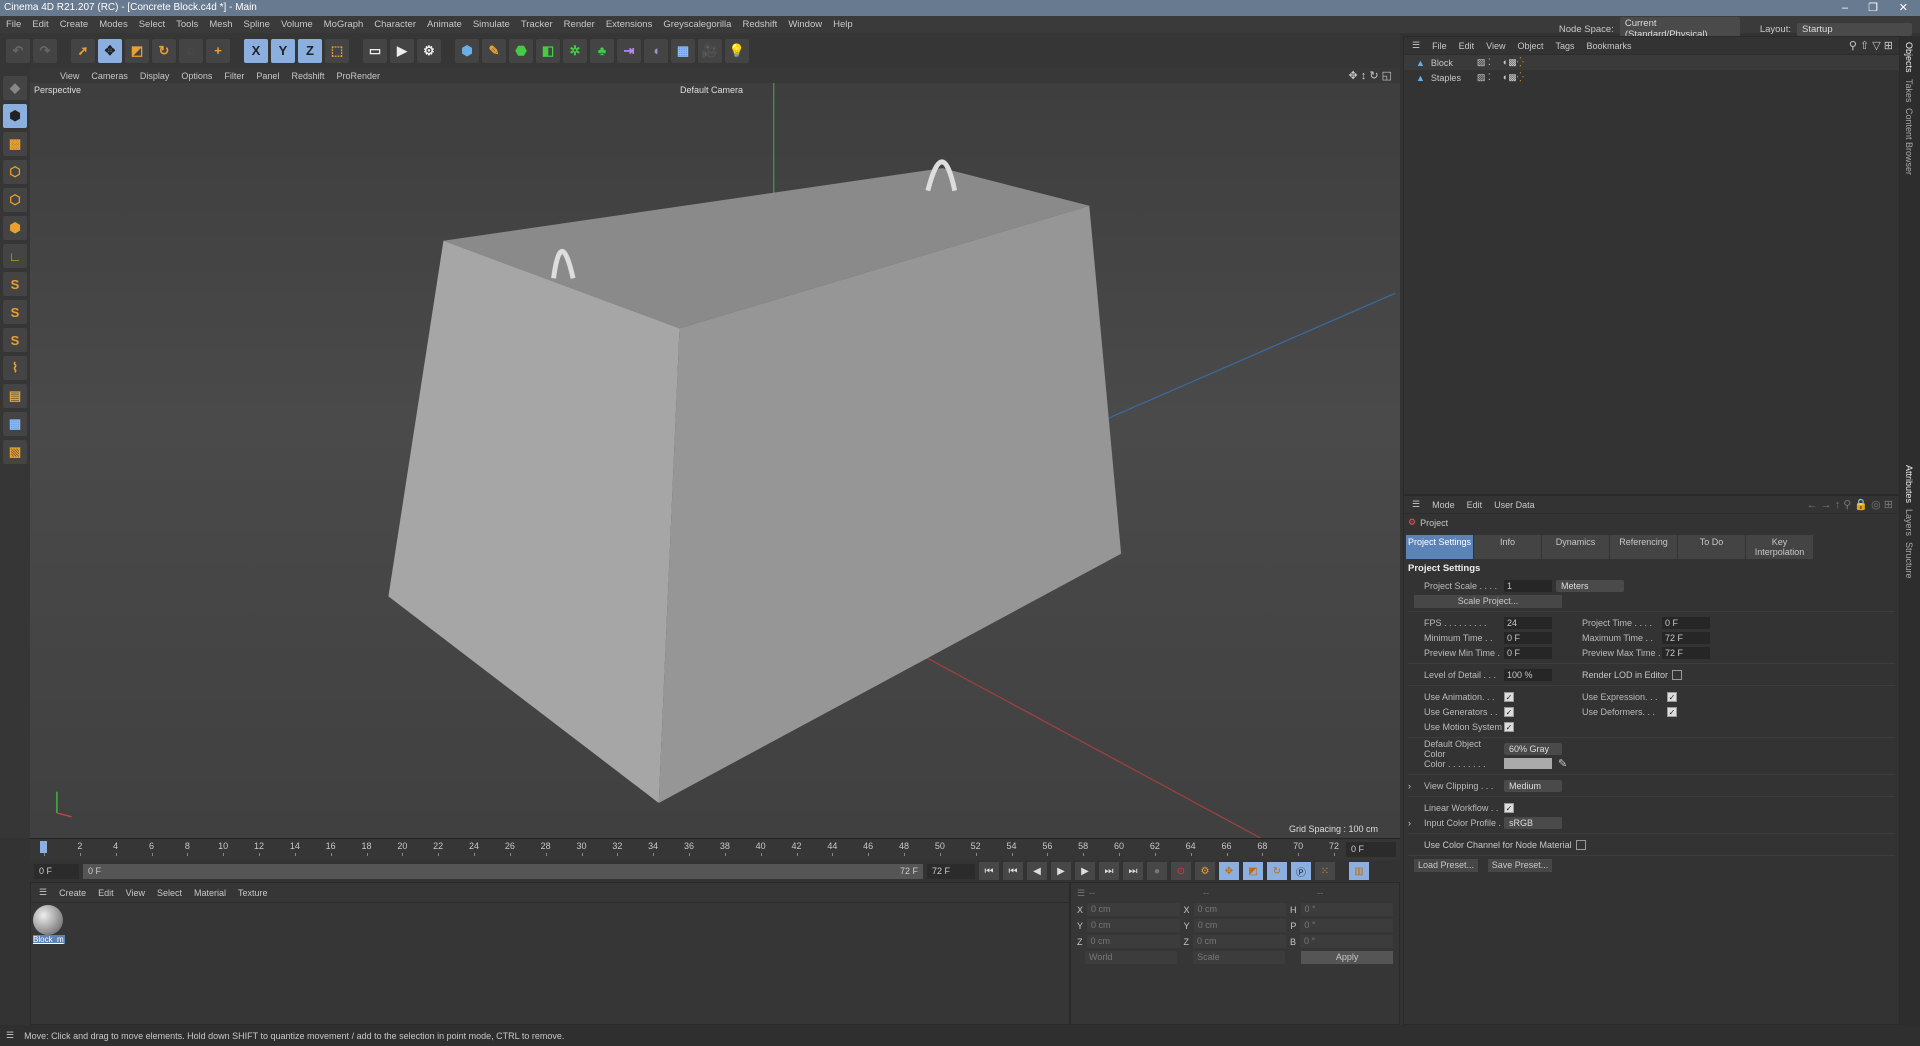  Describe the element at coordinates (1672, 696) in the screenshot. I see `use-expression-checkbox: ✓` at that location.